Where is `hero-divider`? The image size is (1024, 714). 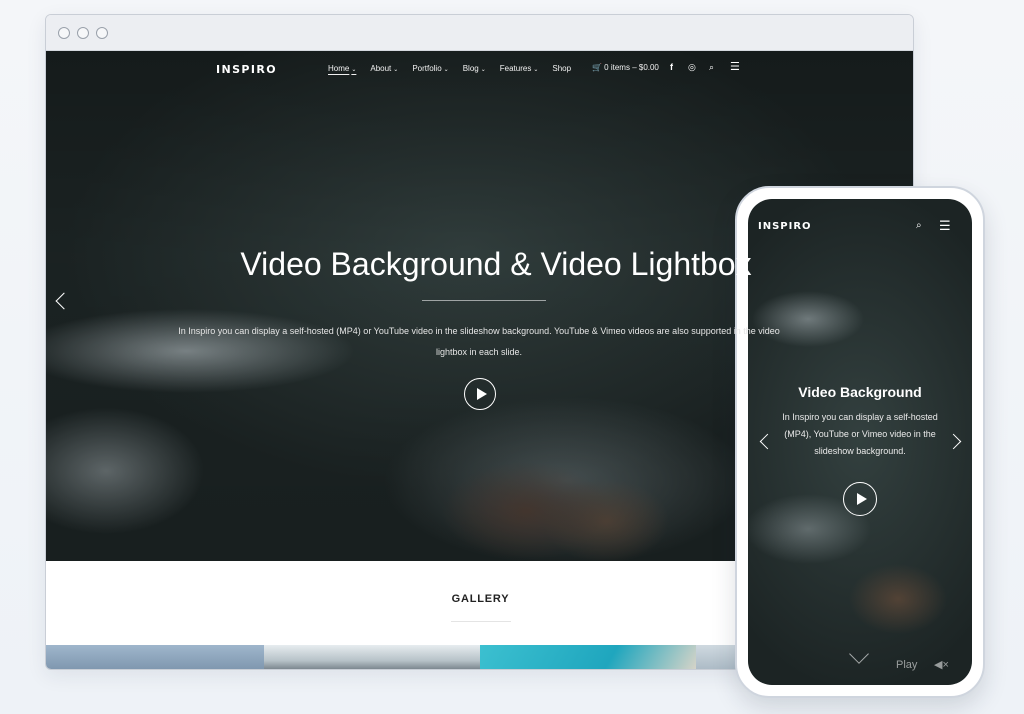 hero-divider is located at coordinates (484, 300).